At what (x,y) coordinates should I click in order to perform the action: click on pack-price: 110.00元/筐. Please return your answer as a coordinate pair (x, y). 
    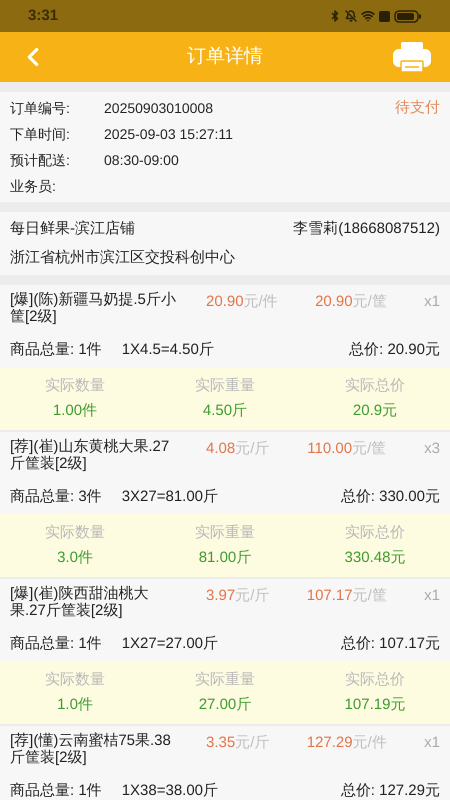
    Looking at the image, I should click on (346, 449).